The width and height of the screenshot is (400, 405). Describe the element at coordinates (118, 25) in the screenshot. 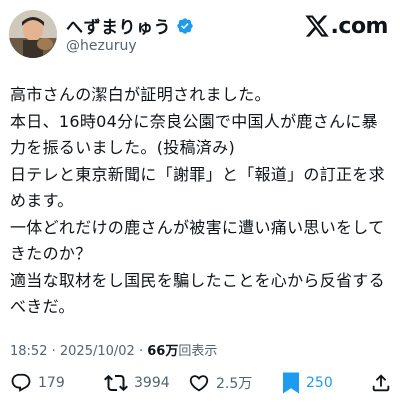

I see `display-name: へずまりゅう` at that location.